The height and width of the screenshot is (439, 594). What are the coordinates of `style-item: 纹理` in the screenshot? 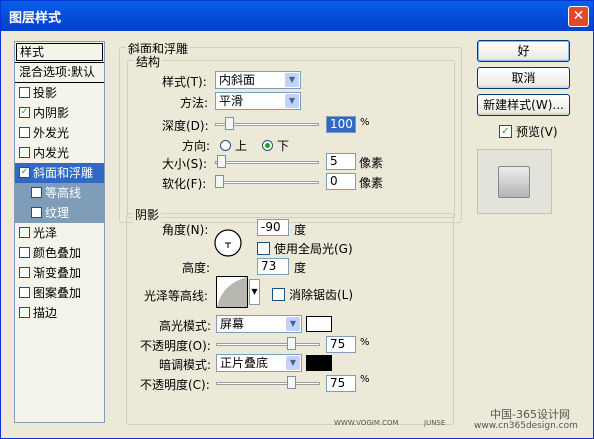 It's located at (59, 213).